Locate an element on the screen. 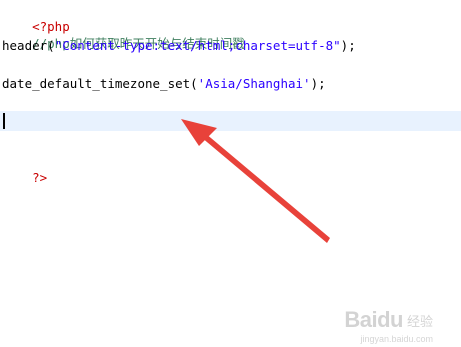 The width and height of the screenshot is (461, 347). code-line-php-close: ?> is located at coordinates (24, 168).